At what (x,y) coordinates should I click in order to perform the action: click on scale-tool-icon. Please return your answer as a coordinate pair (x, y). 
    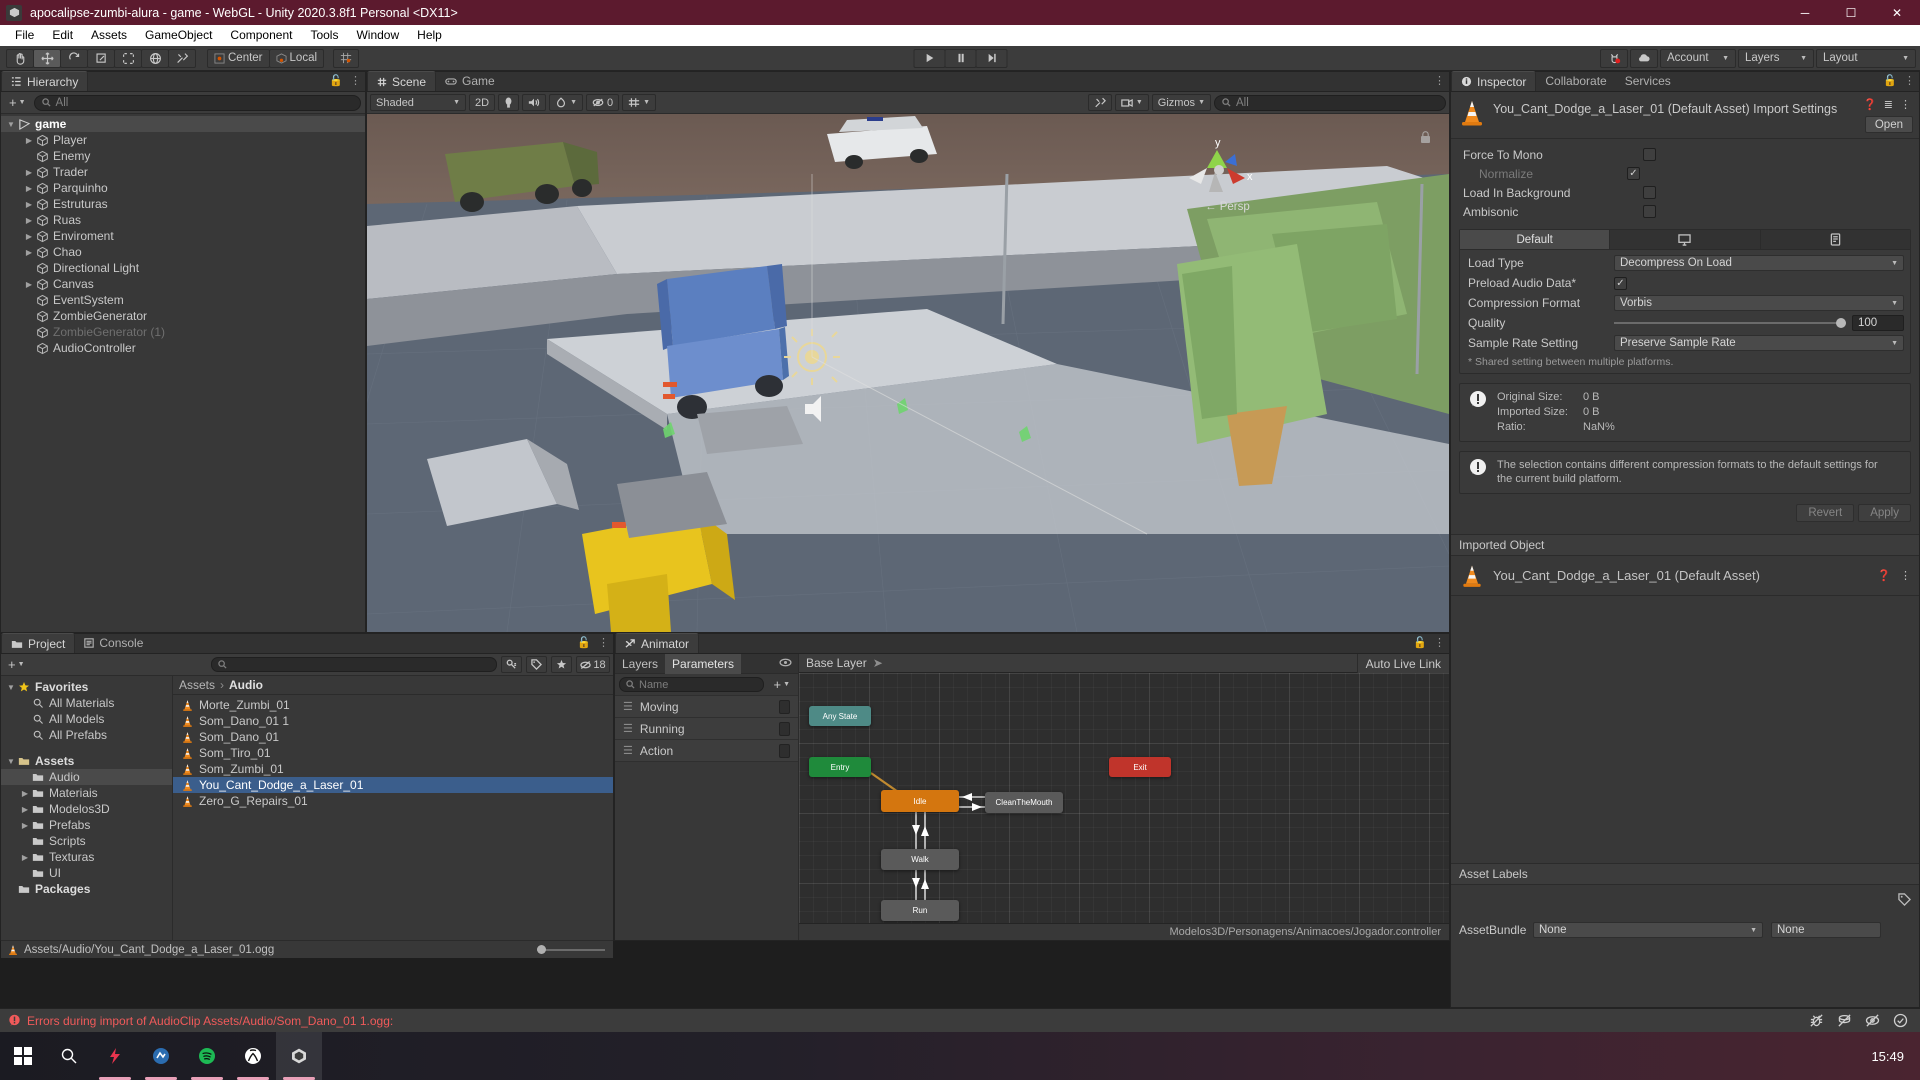
    Looking at the image, I should click on (101, 58).